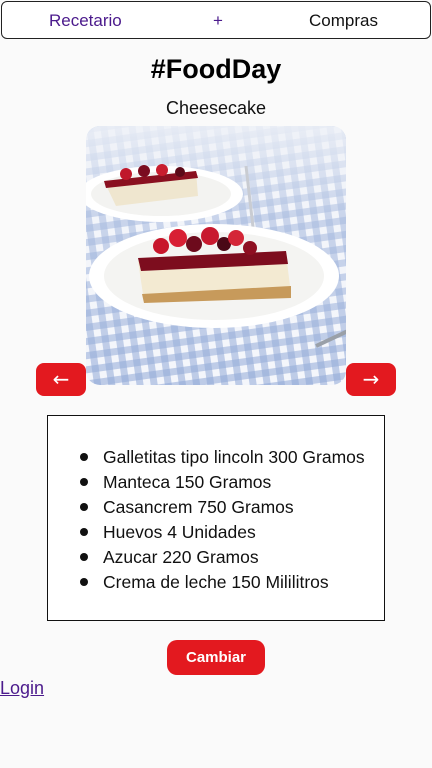 This screenshot has width=432, height=768. I want to click on login-link: Login, so click(22, 688).